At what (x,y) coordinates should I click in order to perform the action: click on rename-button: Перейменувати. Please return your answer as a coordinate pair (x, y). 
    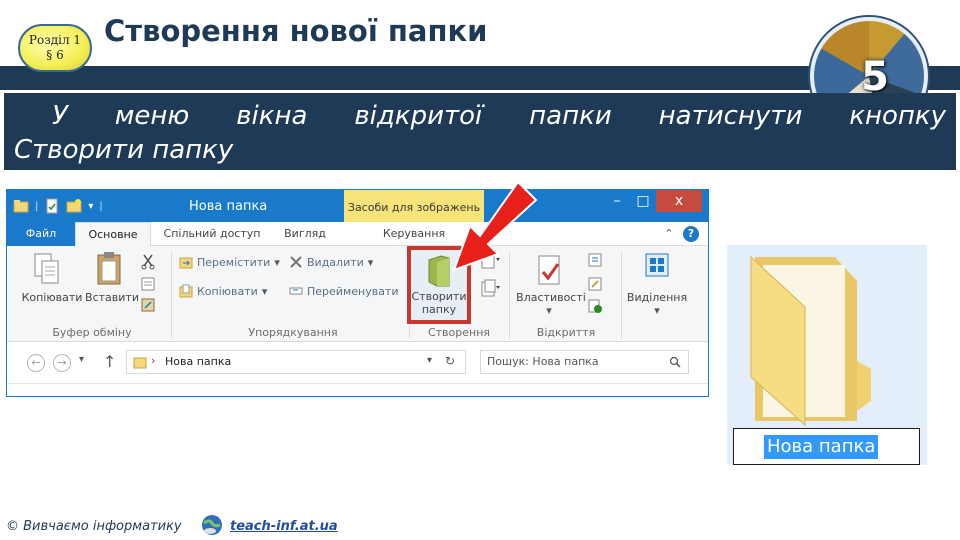
    Looking at the image, I should click on (344, 291).